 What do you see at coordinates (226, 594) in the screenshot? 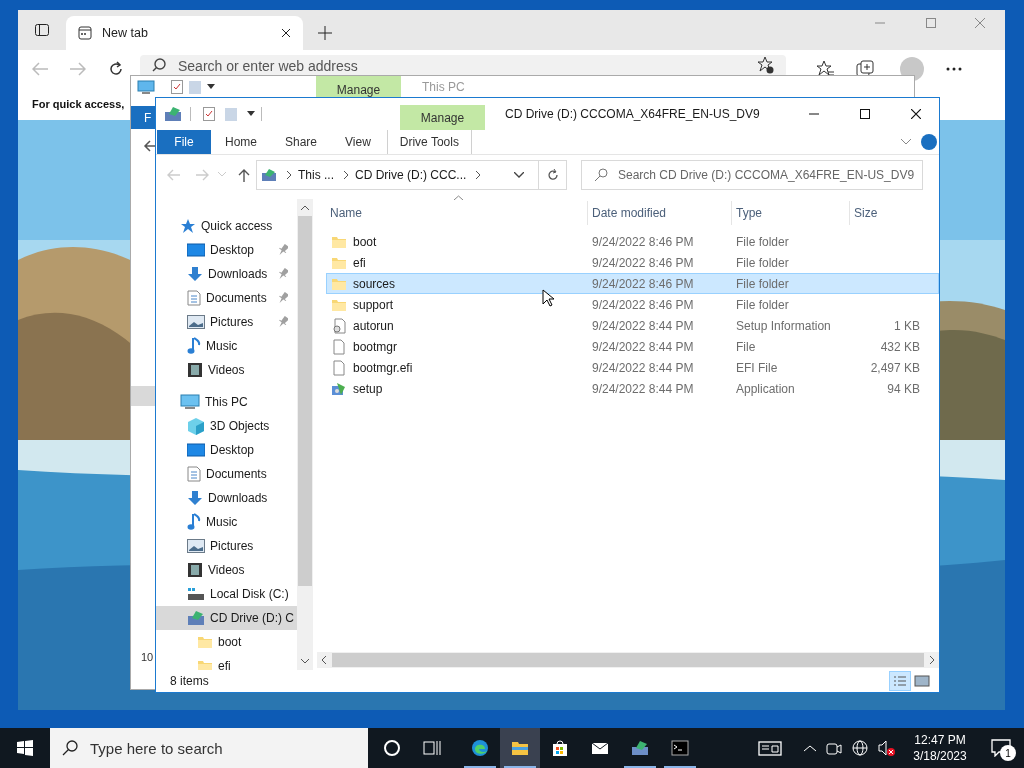
I see `nav-item: Local Disk (C:)` at bounding box center [226, 594].